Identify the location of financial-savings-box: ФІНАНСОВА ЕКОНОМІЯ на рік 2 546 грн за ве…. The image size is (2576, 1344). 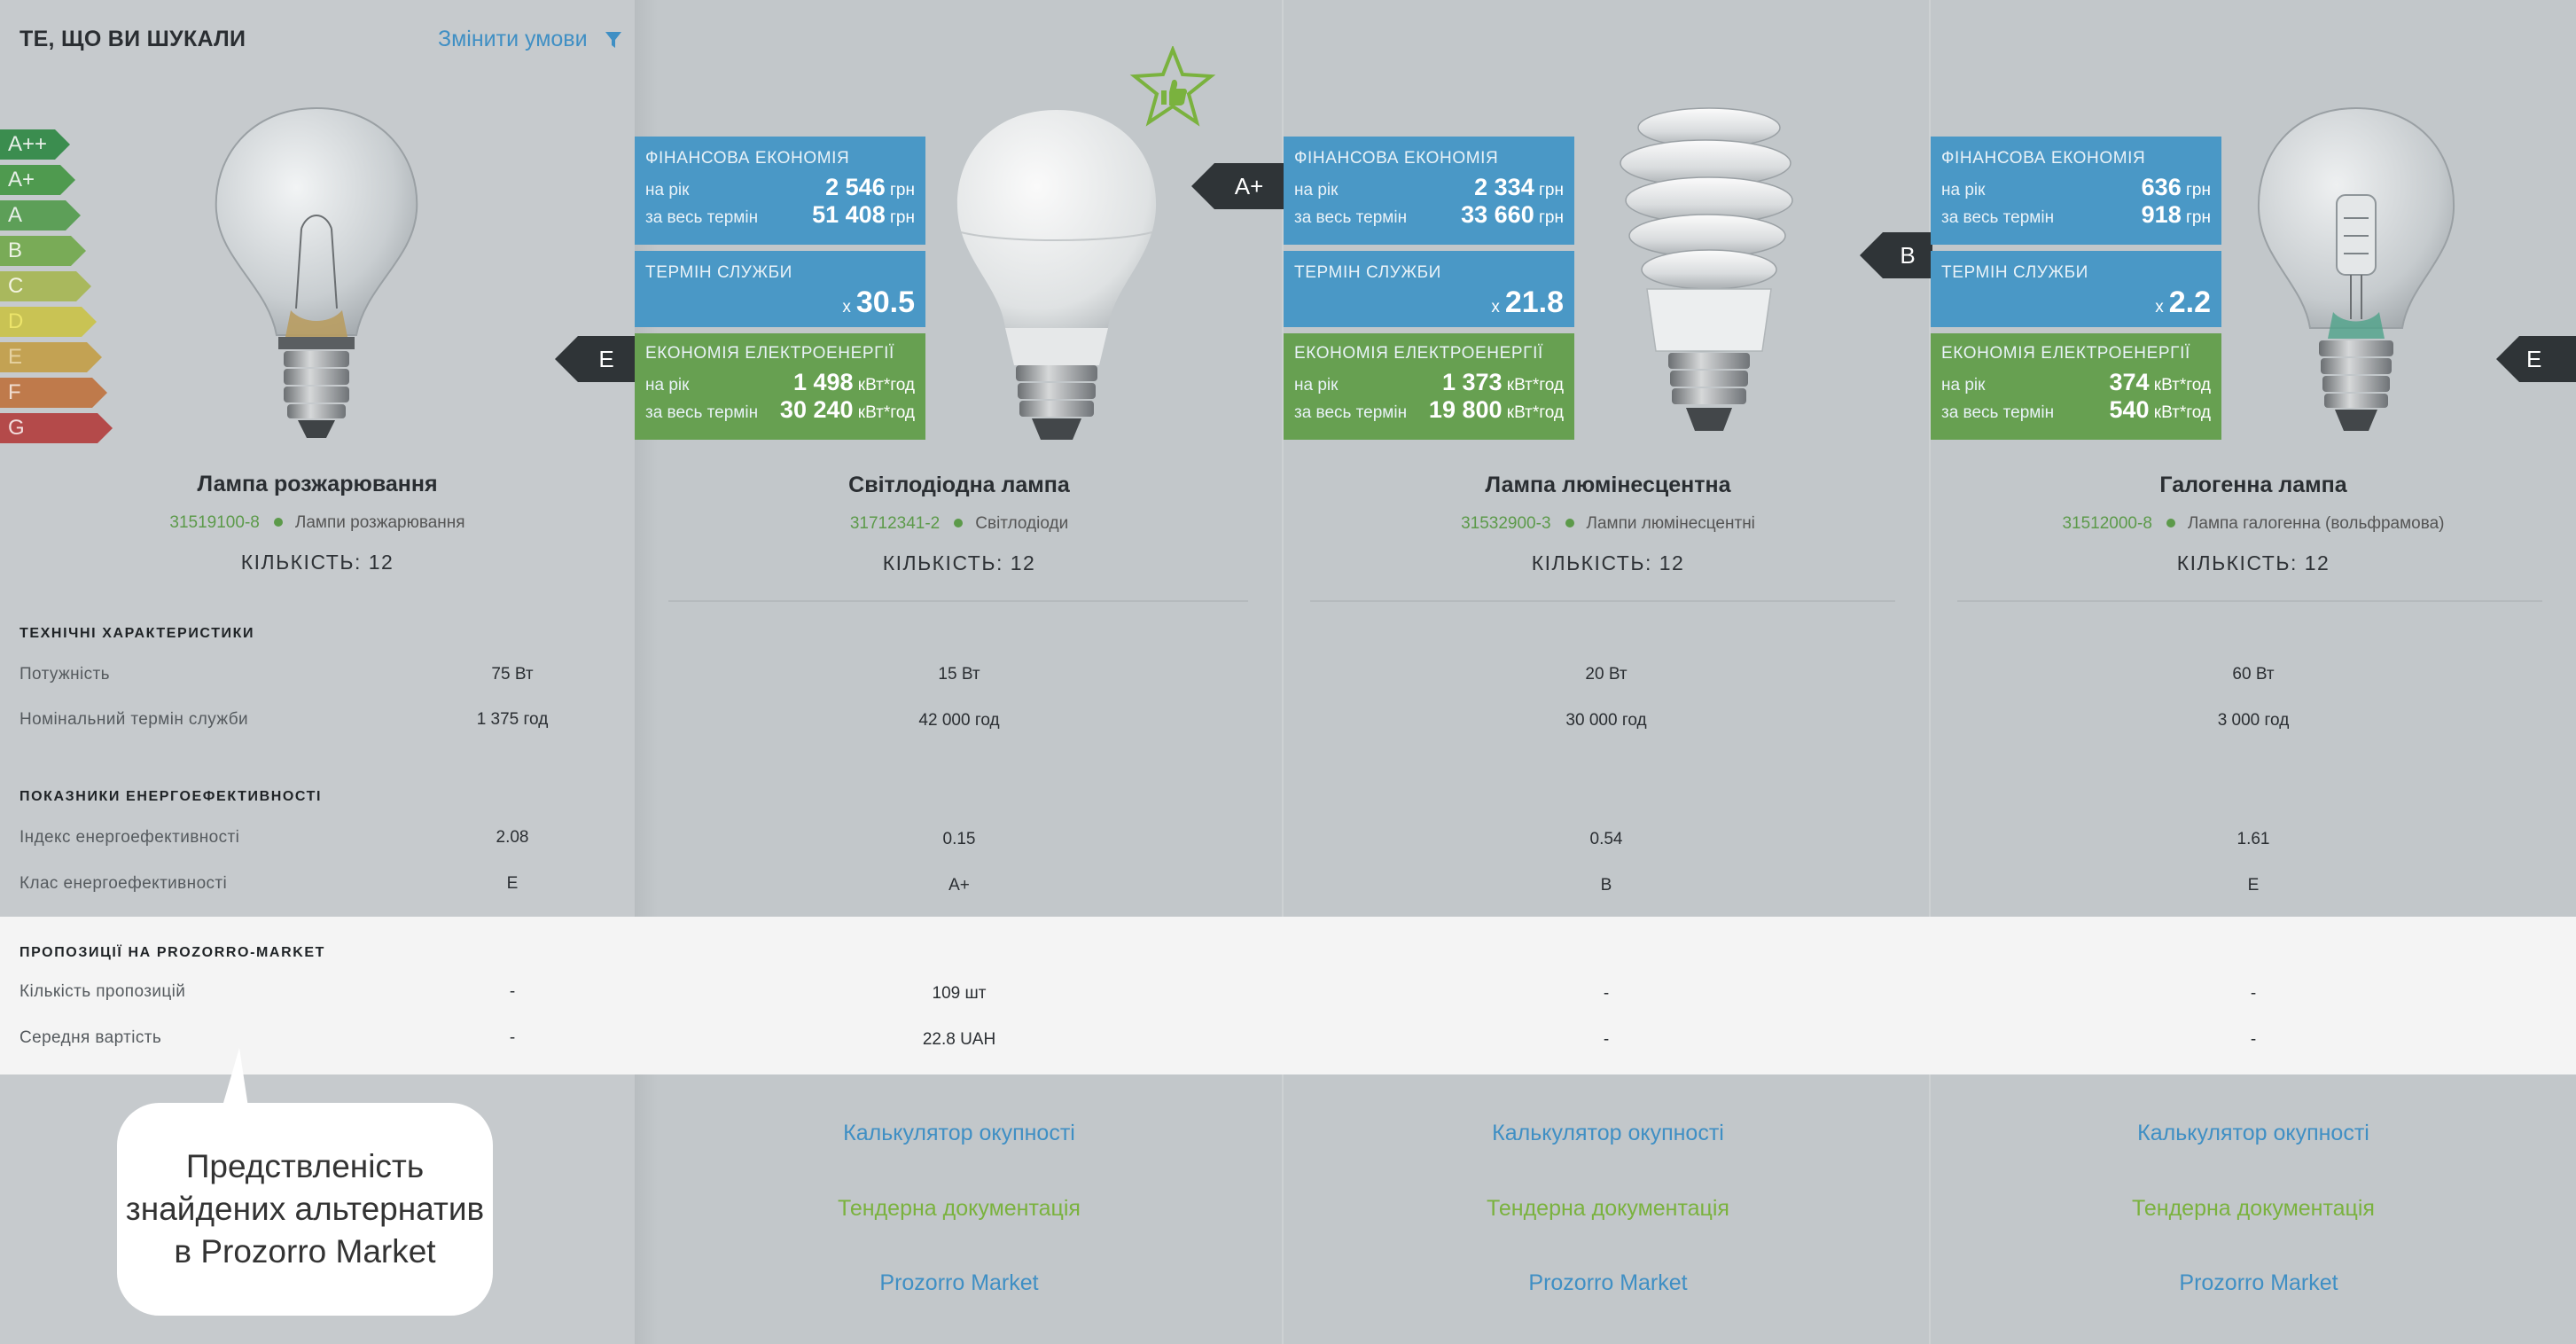
(780, 191).